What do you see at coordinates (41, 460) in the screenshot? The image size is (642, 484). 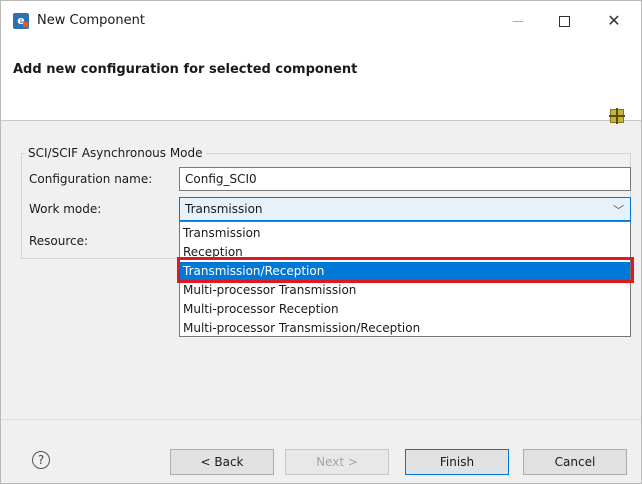 I see `help-icon: ?` at bounding box center [41, 460].